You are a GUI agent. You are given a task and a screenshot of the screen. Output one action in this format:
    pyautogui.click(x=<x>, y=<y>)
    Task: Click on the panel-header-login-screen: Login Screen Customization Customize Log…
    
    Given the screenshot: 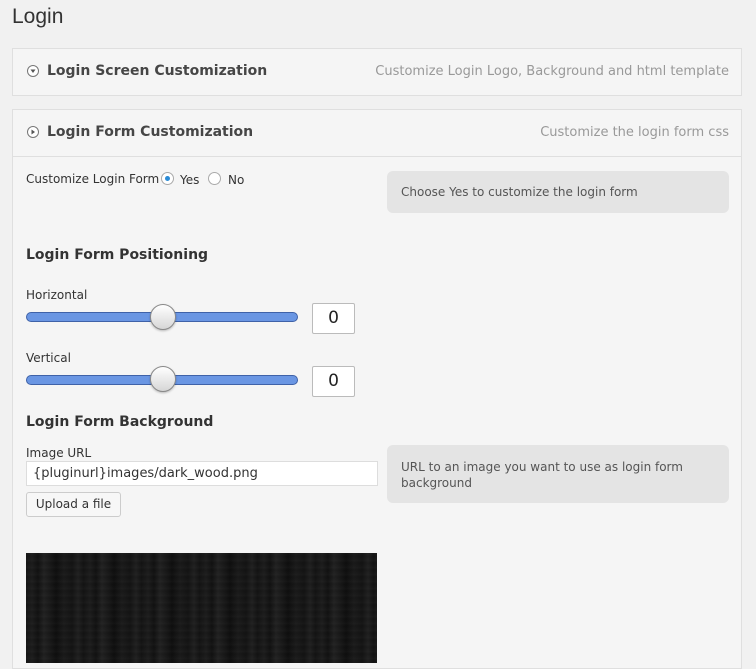 What is the action you would take?
    pyautogui.click(x=377, y=72)
    